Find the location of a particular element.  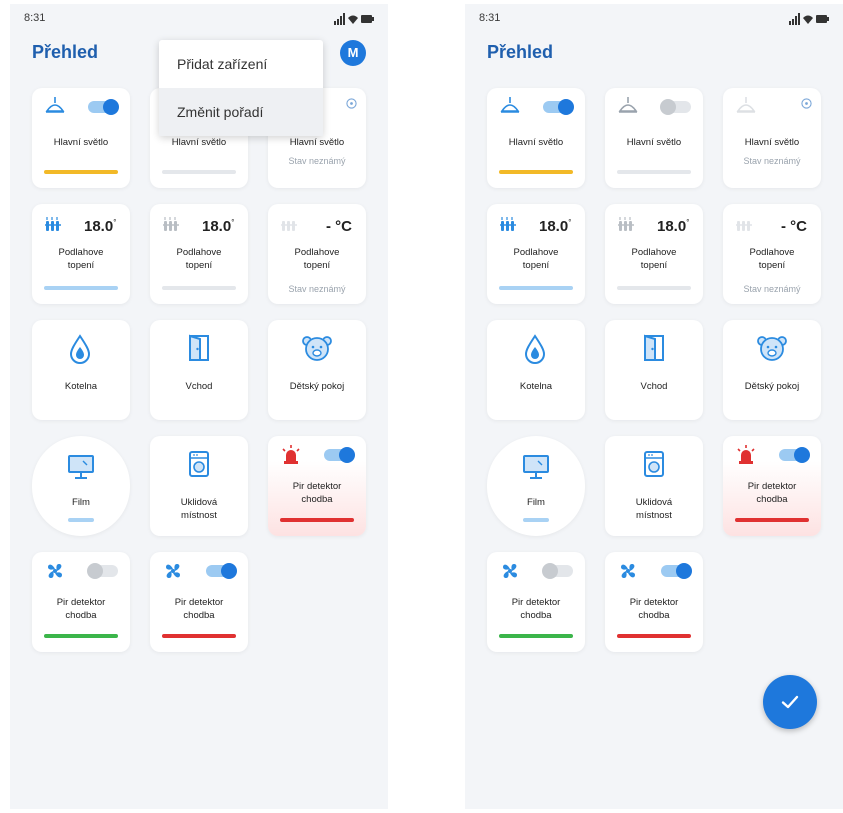

menu-item-reorder: Změnit pořadí is located at coordinates (241, 112).